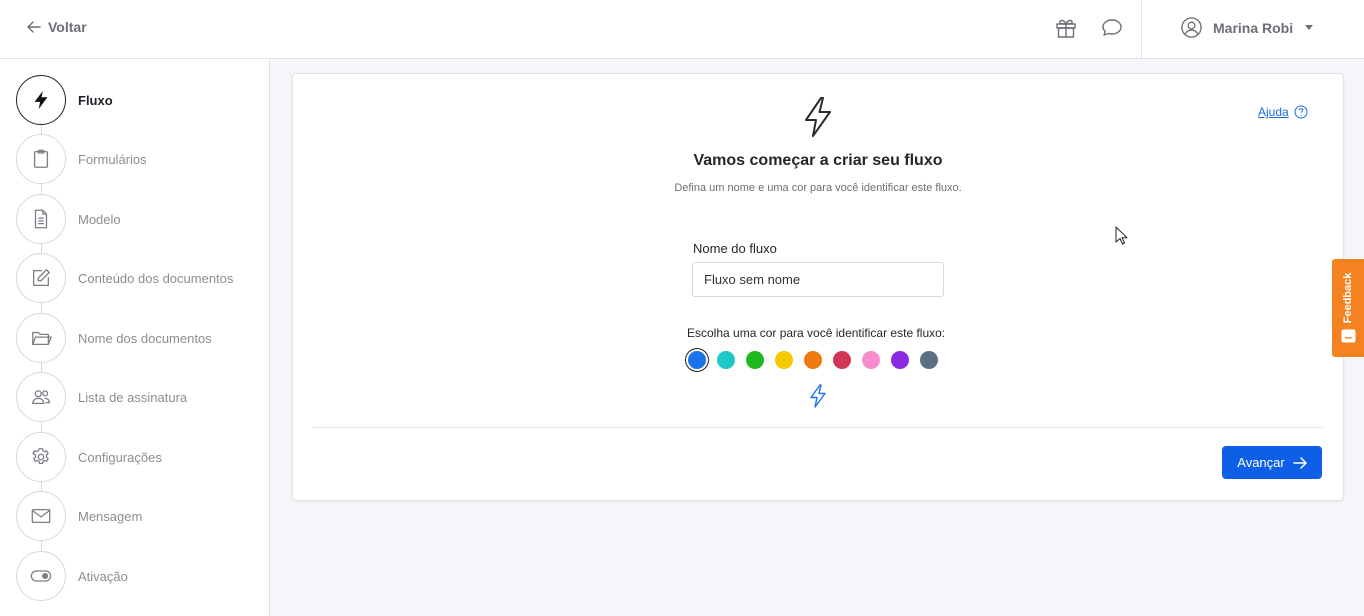 This screenshot has height=616, width=1364. What do you see at coordinates (156, 278) in the screenshot?
I see `step-label: Conteúdo dos documentos` at bounding box center [156, 278].